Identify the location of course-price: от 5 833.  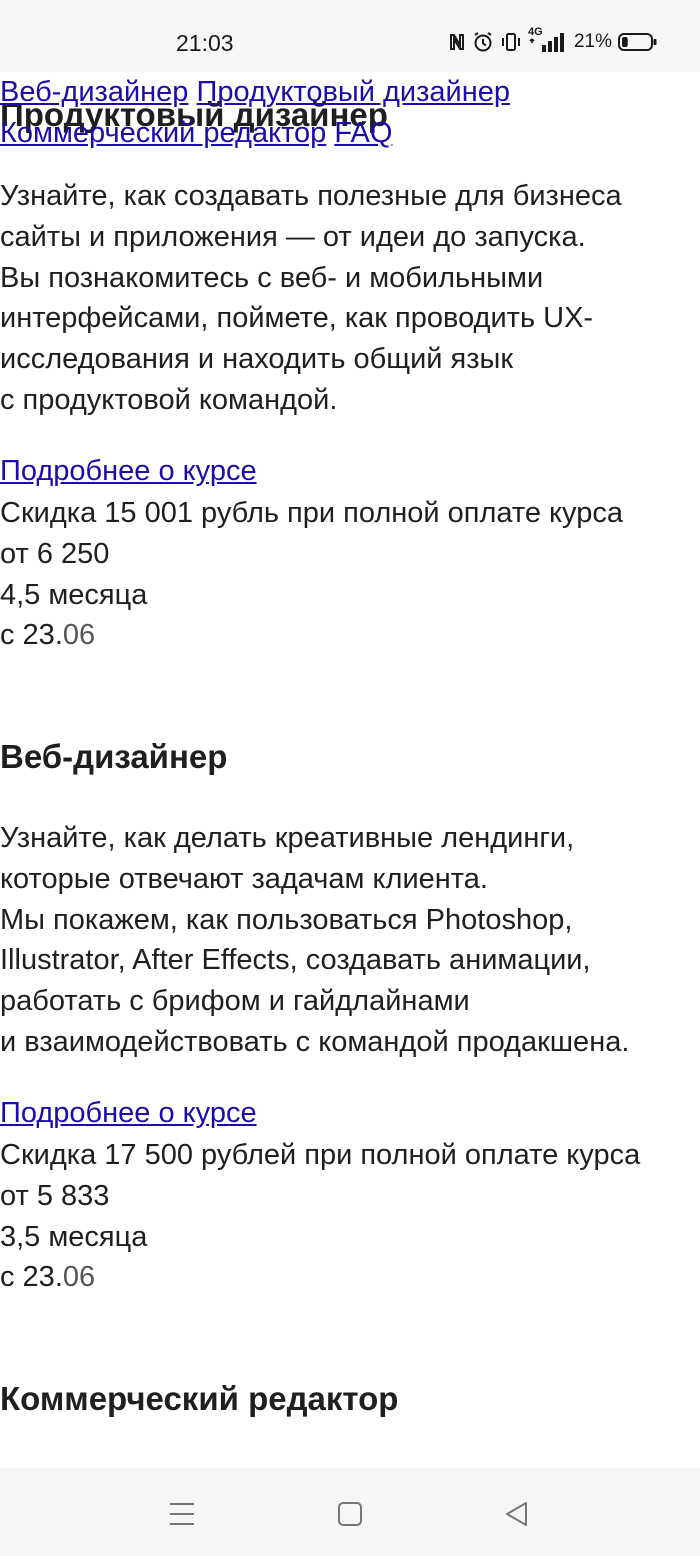
(55, 1195).